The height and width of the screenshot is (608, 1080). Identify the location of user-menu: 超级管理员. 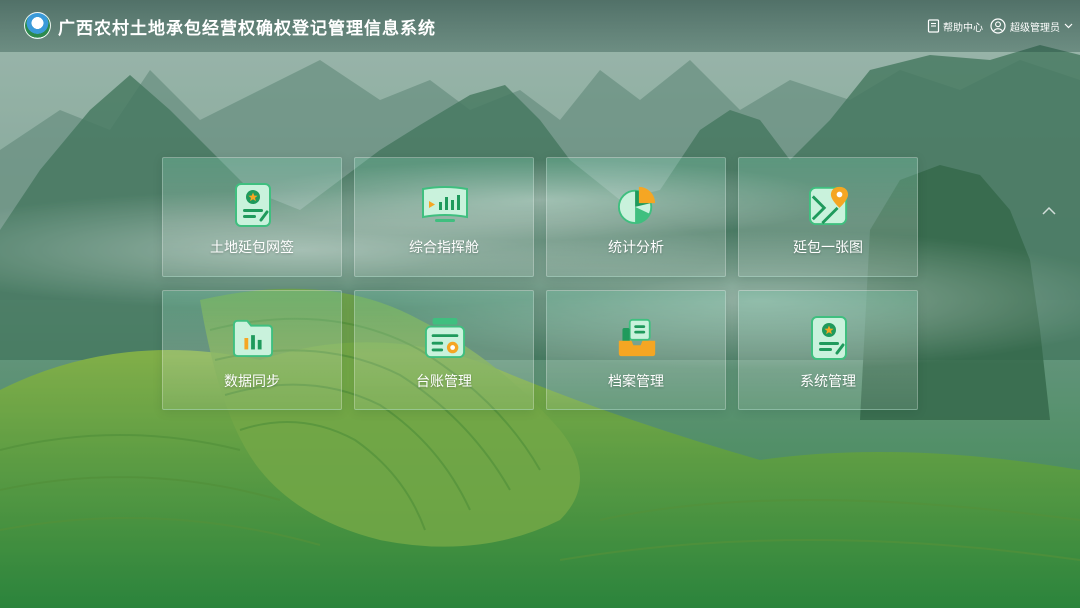
(1031, 26).